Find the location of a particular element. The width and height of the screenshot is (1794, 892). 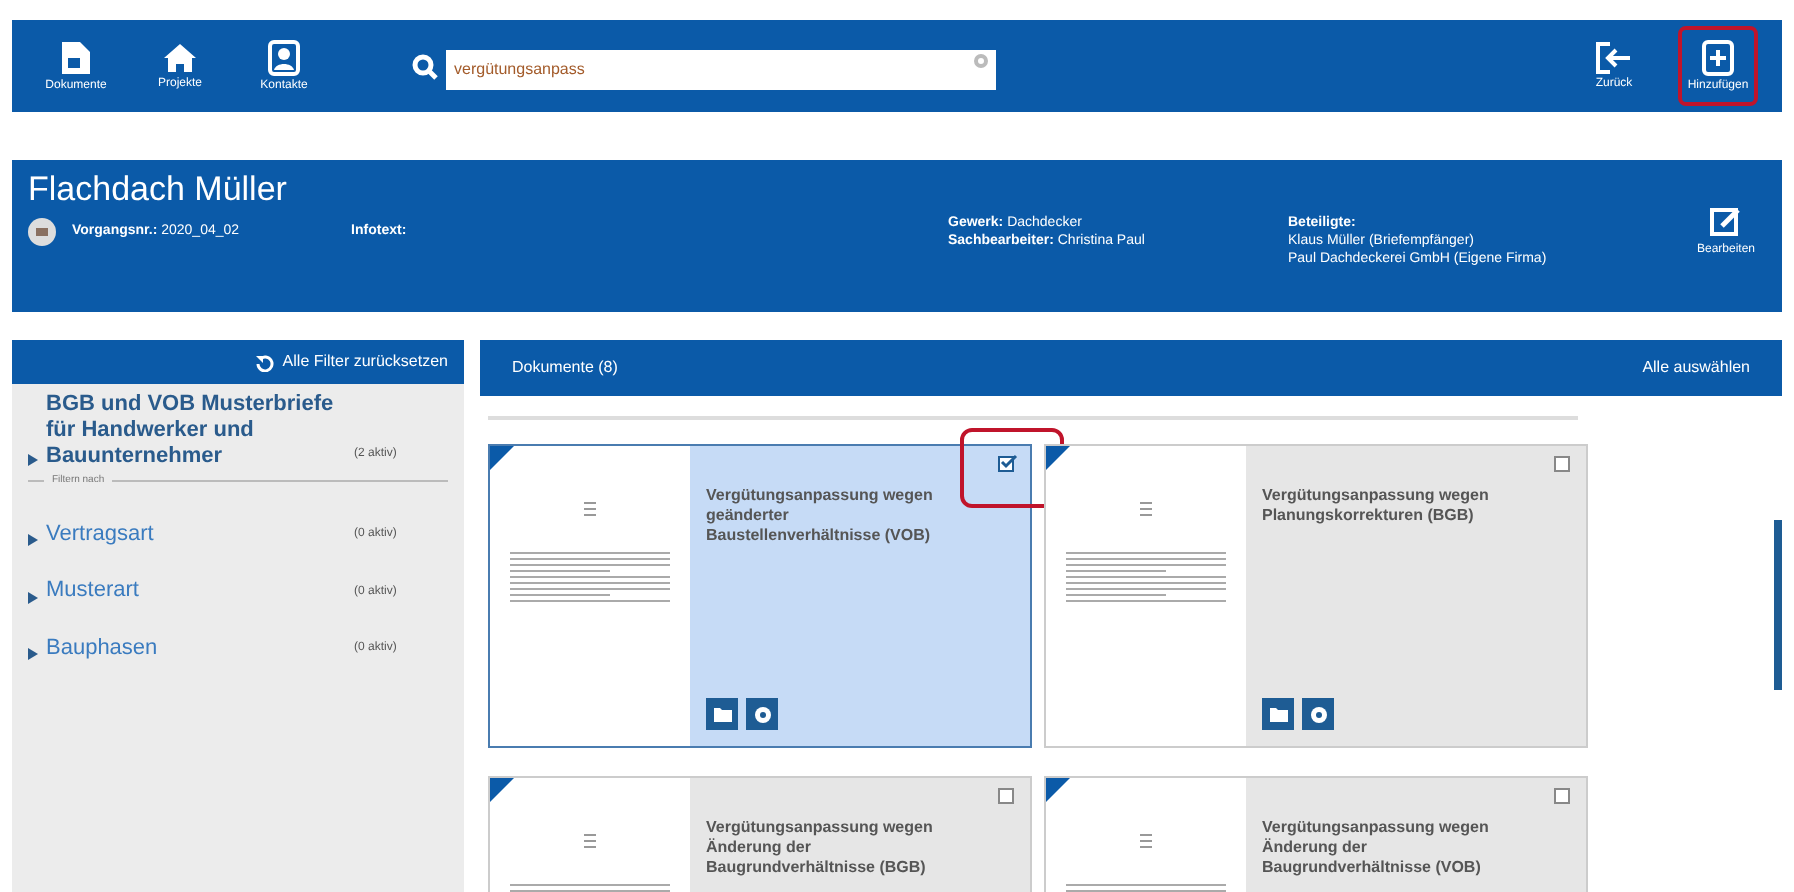

home-icon is located at coordinates (180, 58).